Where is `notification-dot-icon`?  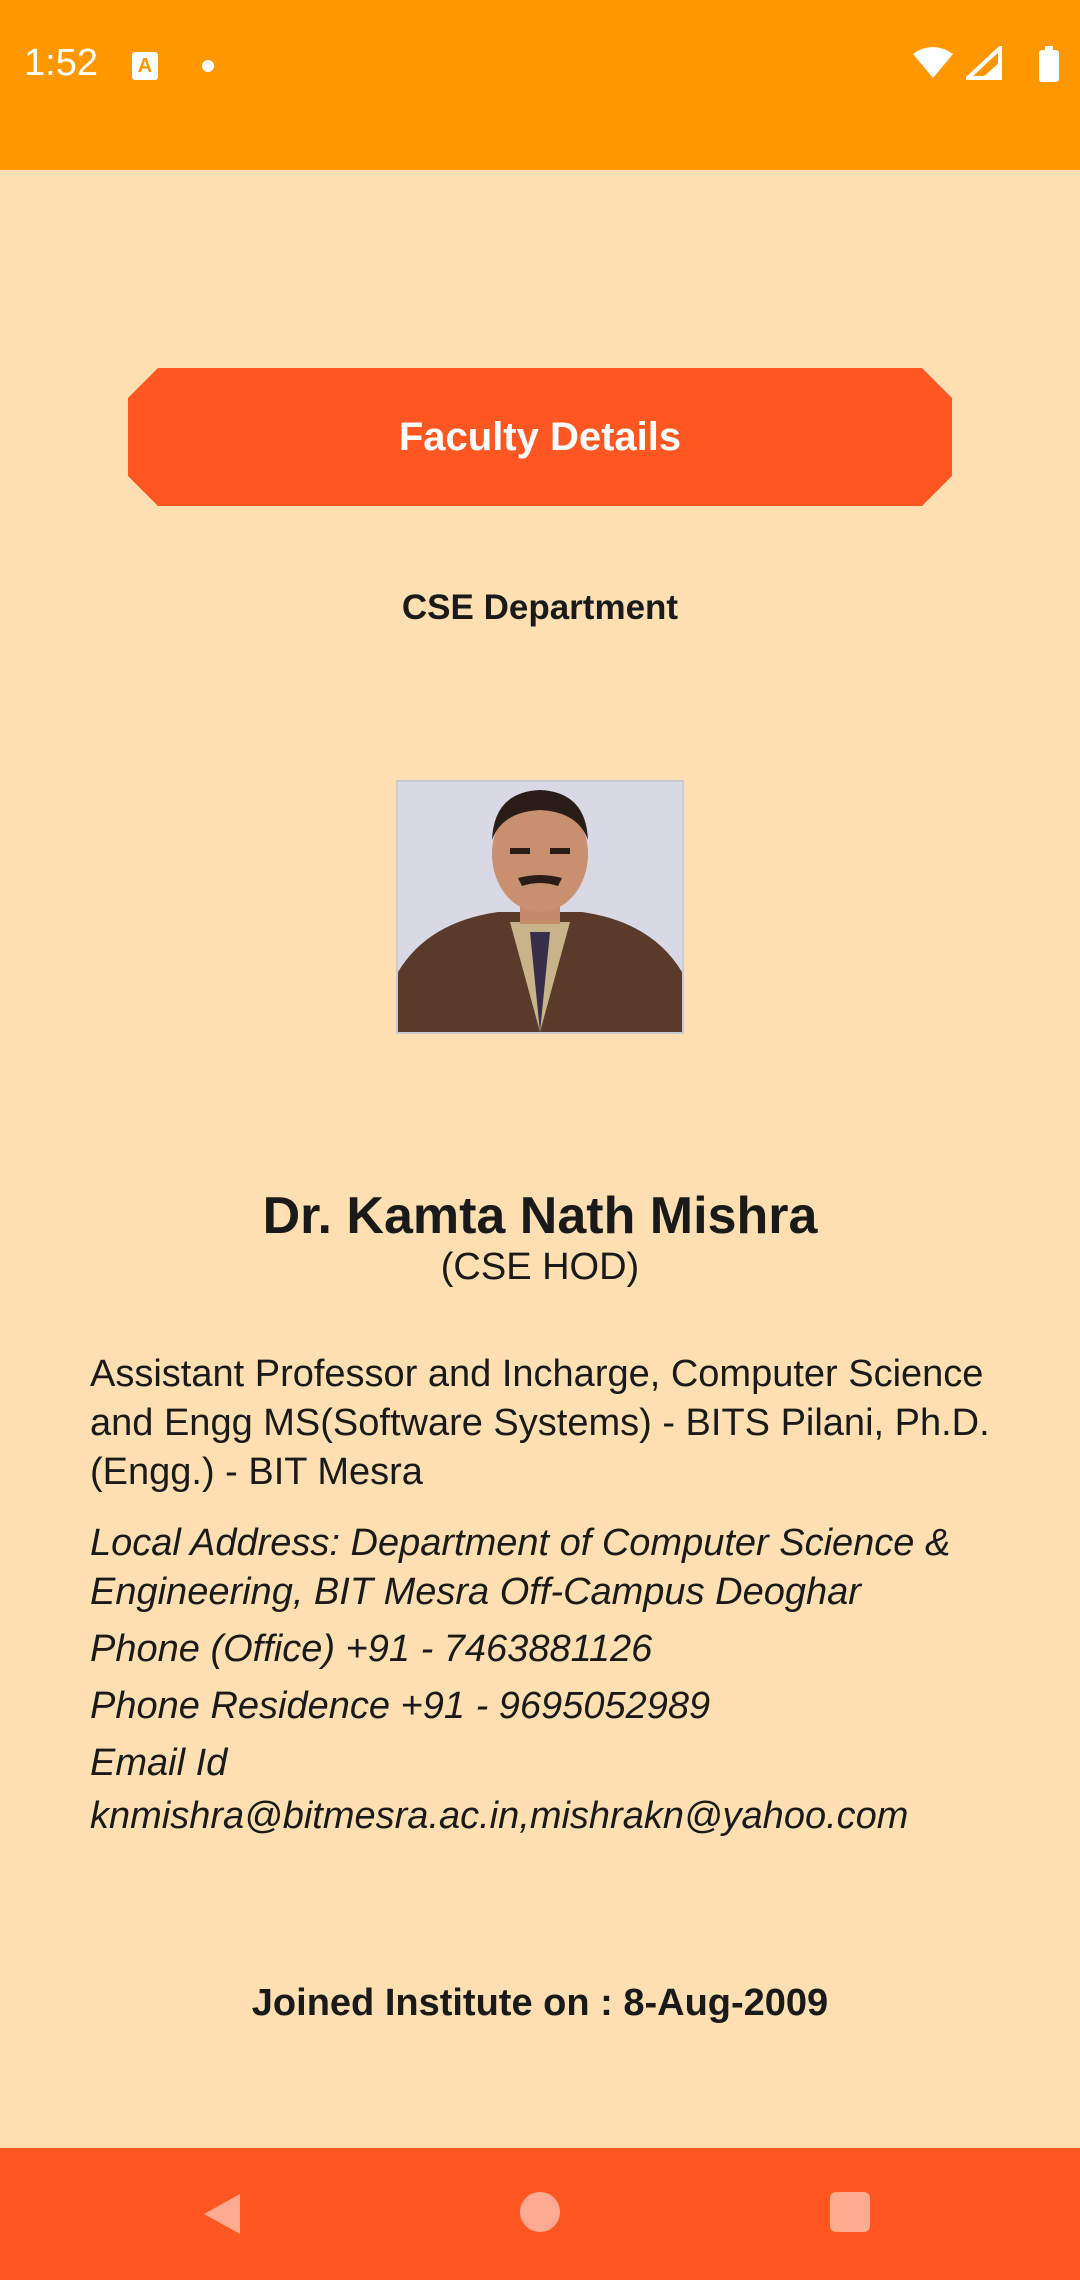 notification-dot-icon is located at coordinates (208, 66).